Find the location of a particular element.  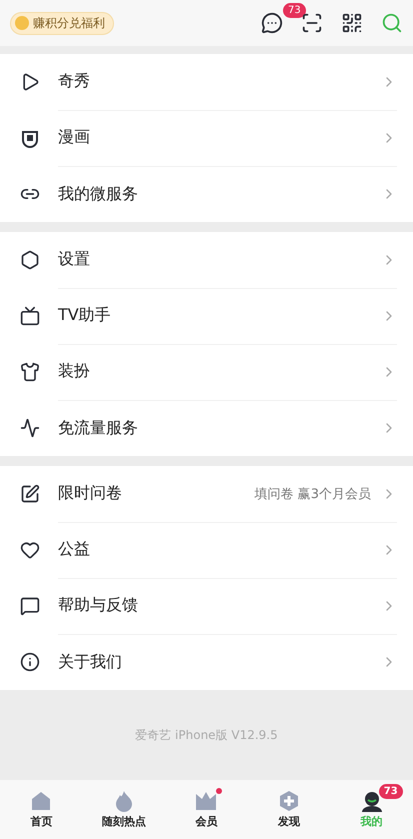

qr-code-icon is located at coordinates (352, 23).